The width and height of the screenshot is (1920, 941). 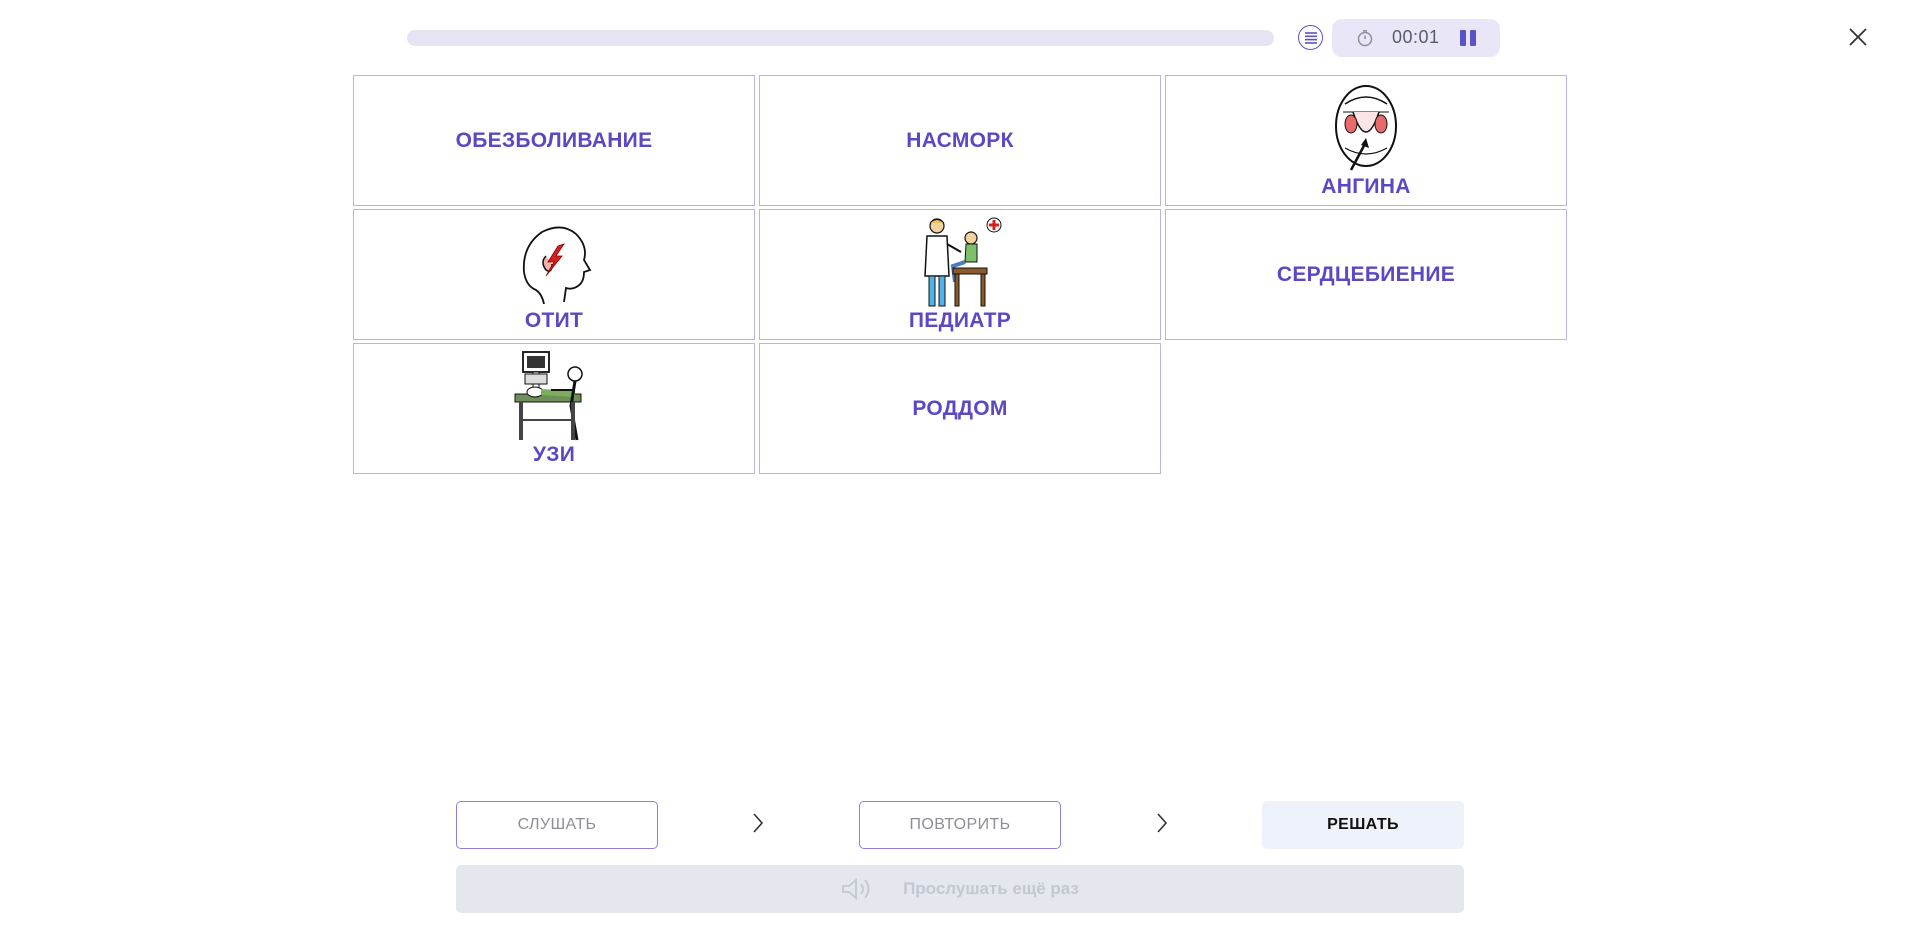 I want to click on listen-button: СЛУШАТЬ, so click(x=557, y=825).